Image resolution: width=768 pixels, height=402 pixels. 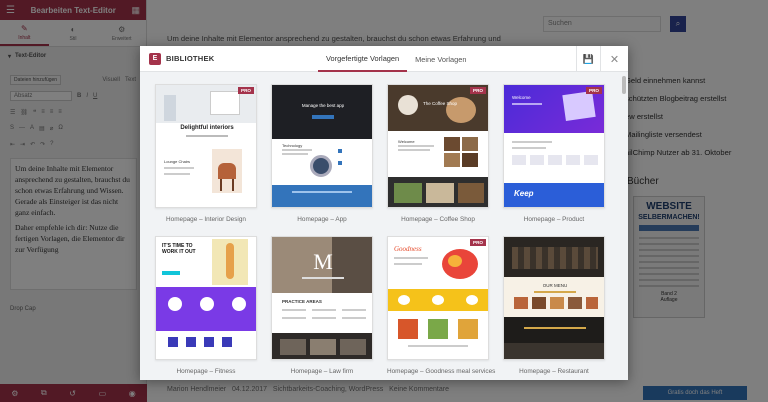 I want to click on template-card: PRO Welcome Keep Homepage – Product, so click(x=554, y=153).